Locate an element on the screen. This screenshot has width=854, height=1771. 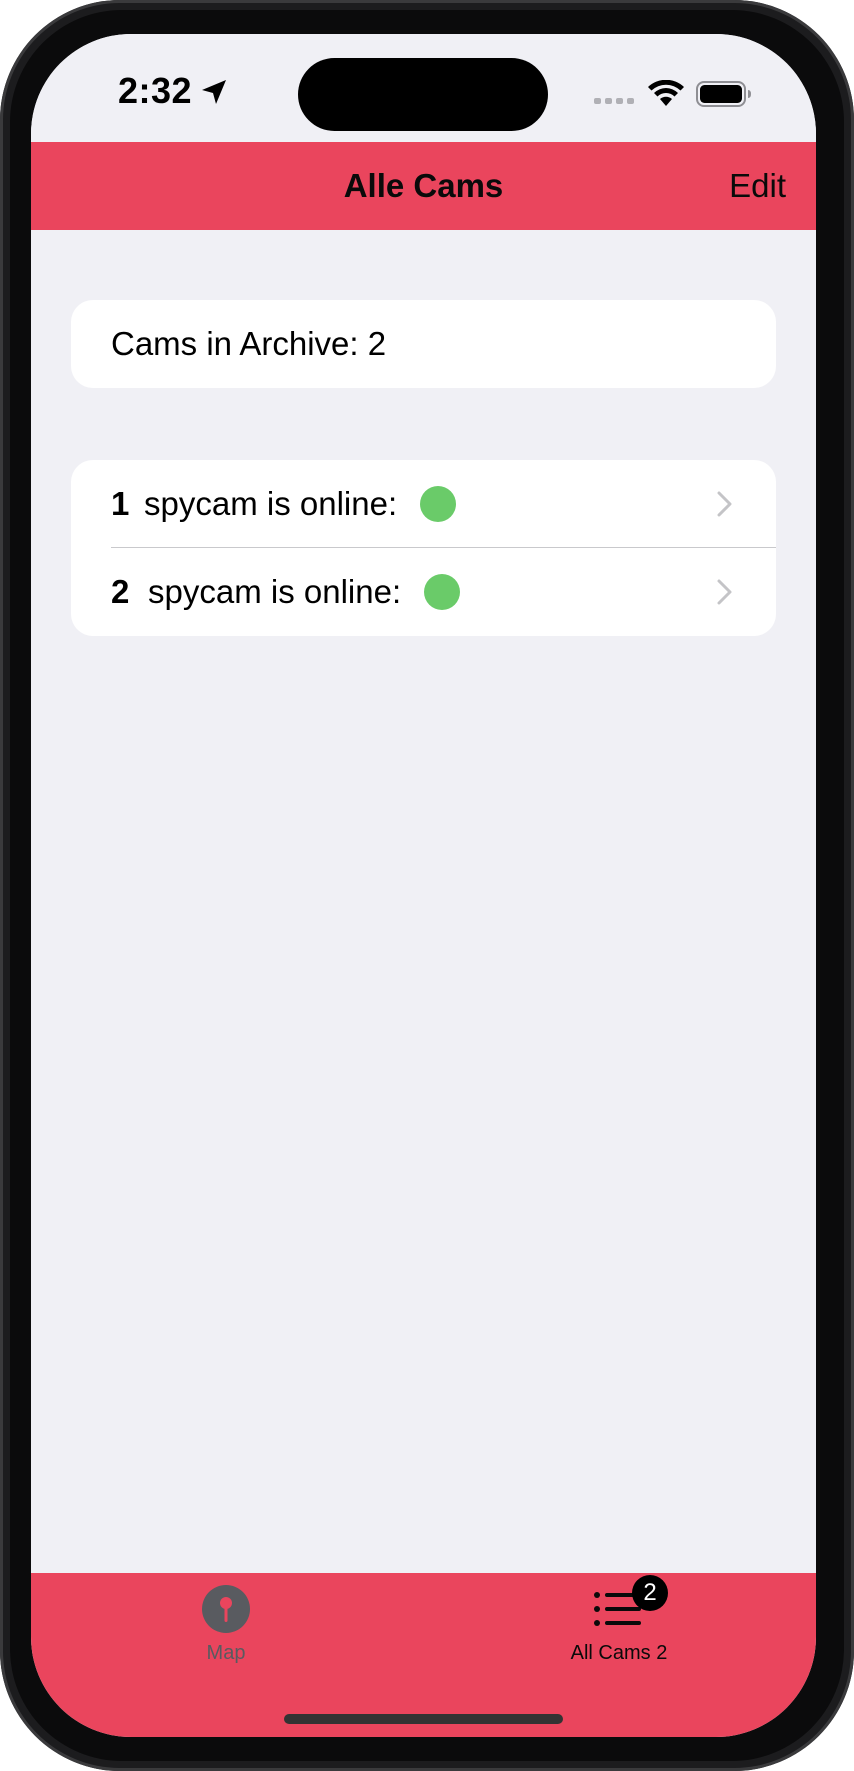
location-arrow-icon is located at coordinates (214, 92).